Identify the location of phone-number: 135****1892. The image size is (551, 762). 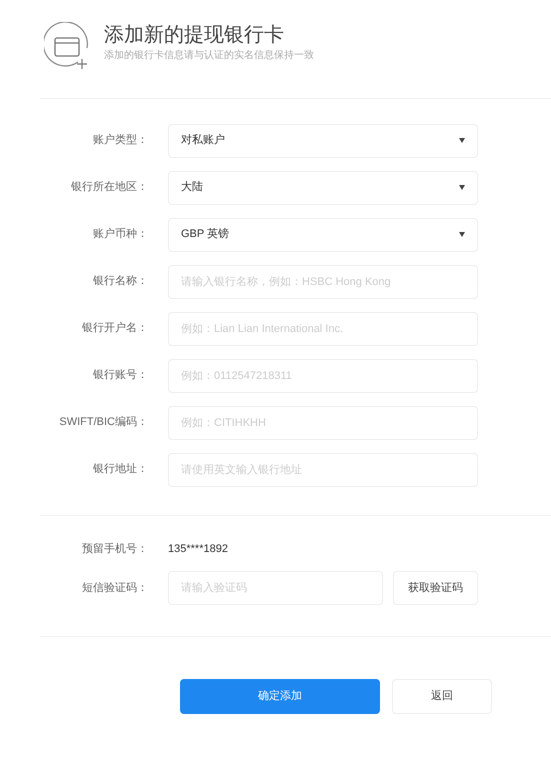
(198, 549).